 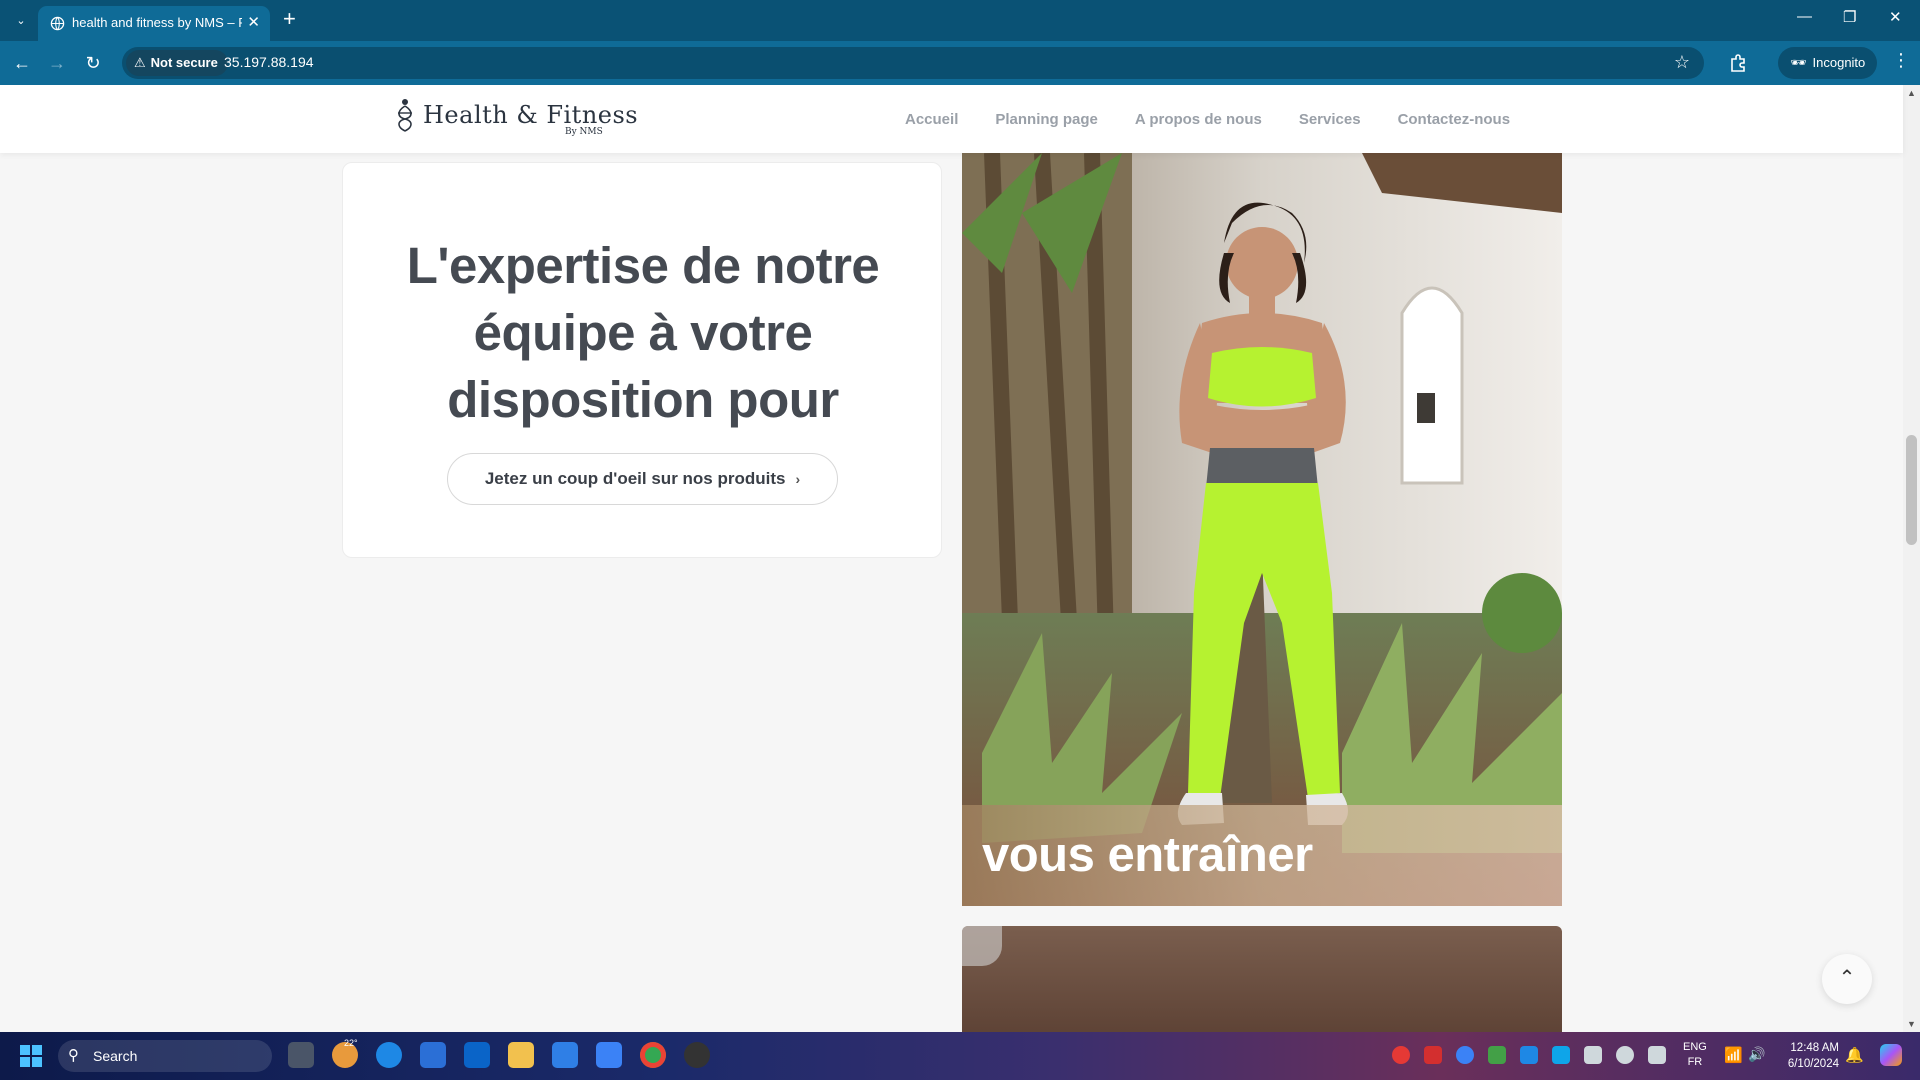 I want to click on chevron-right-icon: ›, so click(x=798, y=479).